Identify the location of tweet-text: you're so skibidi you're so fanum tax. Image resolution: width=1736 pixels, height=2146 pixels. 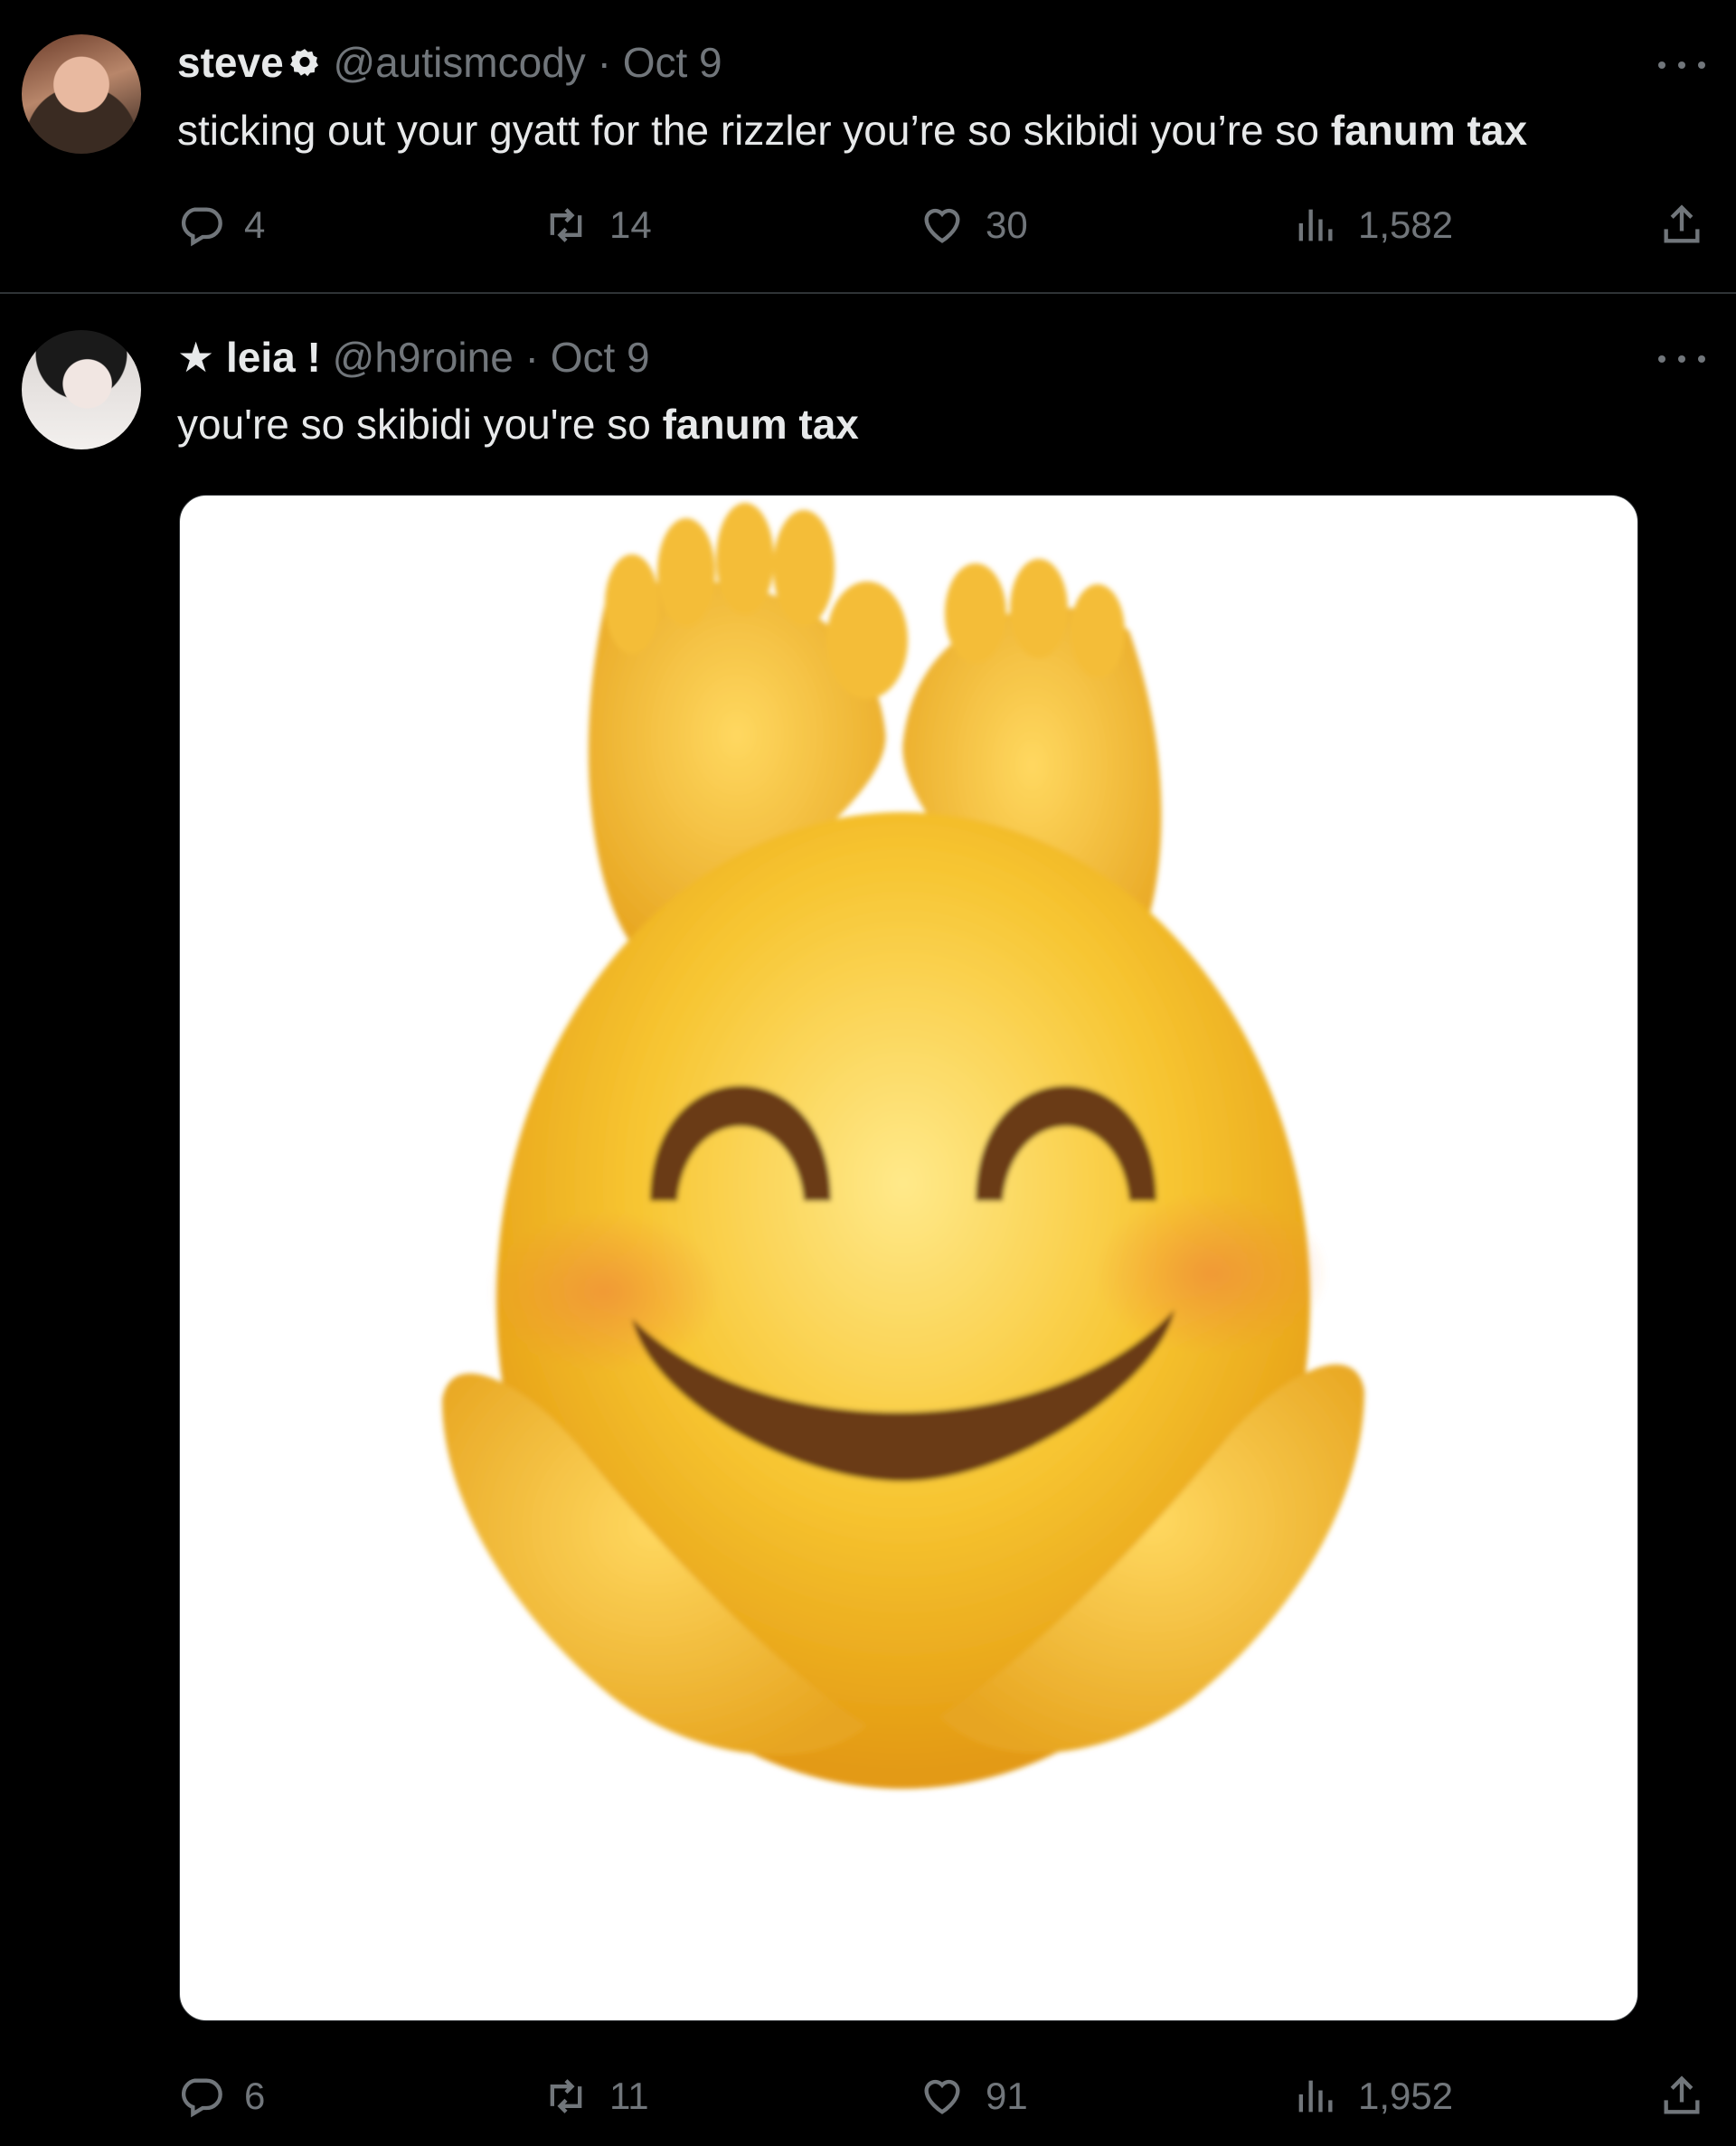
(518, 424).